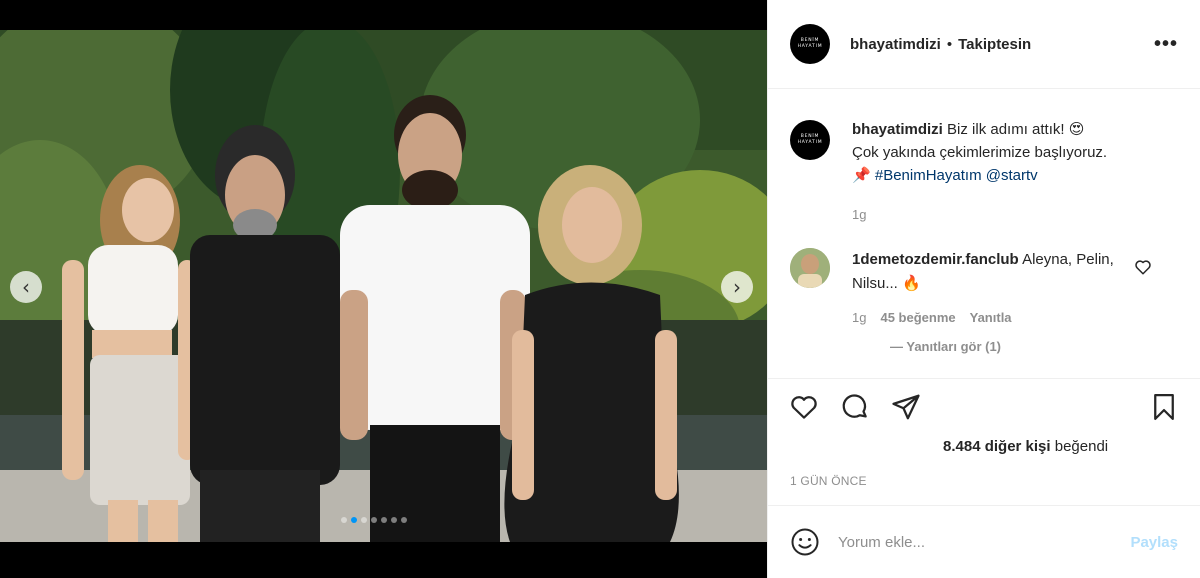 The width and height of the screenshot is (1200, 578). Describe the element at coordinates (1166, 44) in the screenshot. I see `more-options-icon: •••` at that location.